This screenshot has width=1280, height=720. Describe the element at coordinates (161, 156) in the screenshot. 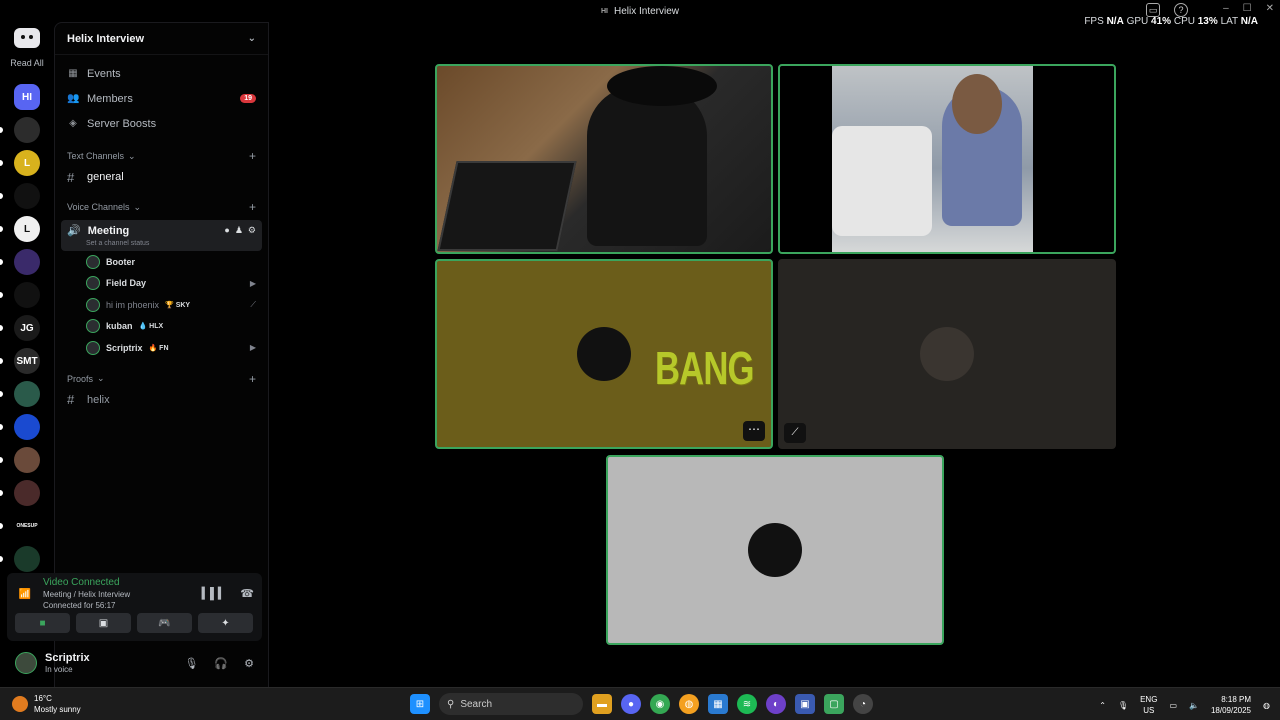

I see `category-text-channels: Text Channels ⌄ +` at that location.